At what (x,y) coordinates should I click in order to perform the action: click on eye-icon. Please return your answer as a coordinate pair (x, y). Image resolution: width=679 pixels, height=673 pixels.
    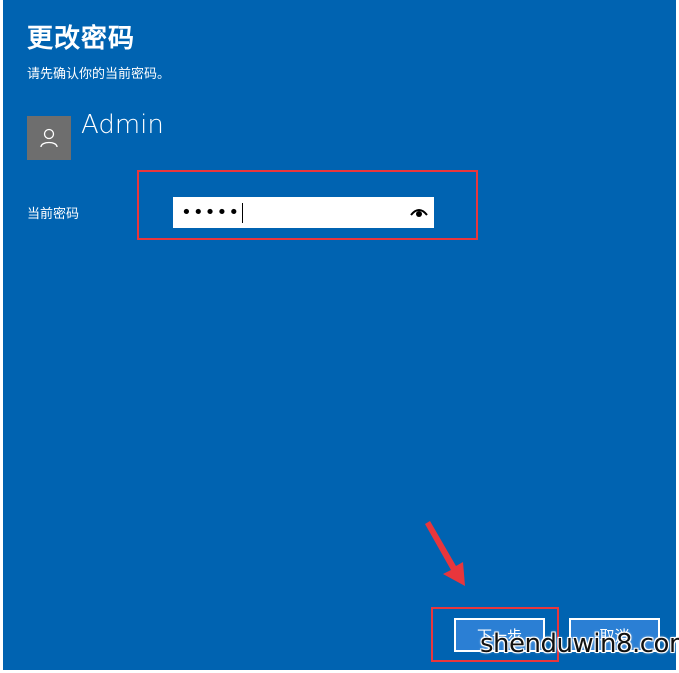
    Looking at the image, I should click on (419, 212).